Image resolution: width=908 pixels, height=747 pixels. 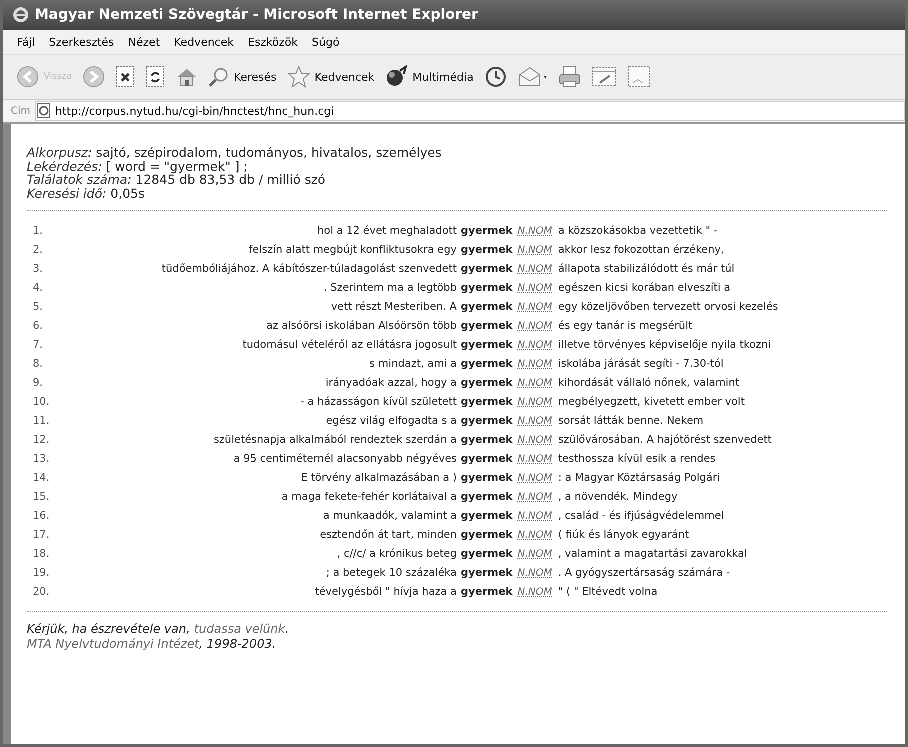 What do you see at coordinates (240, 629) in the screenshot?
I see `feedback-link: tudassa velünk` at bounding box center [240, 629].